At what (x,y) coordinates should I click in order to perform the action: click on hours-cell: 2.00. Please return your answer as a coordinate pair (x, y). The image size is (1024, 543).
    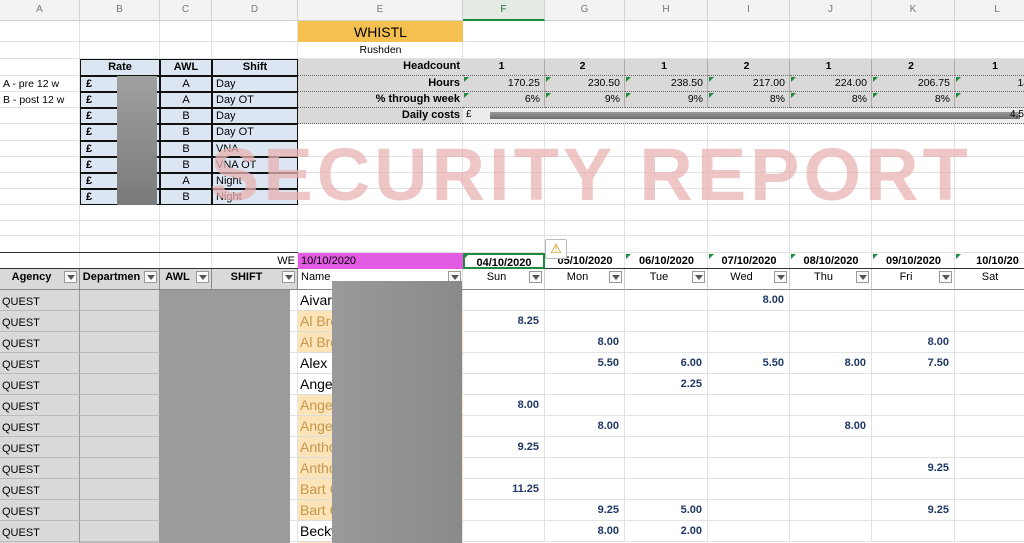
    Looking at the image, I should click on (666, 531).